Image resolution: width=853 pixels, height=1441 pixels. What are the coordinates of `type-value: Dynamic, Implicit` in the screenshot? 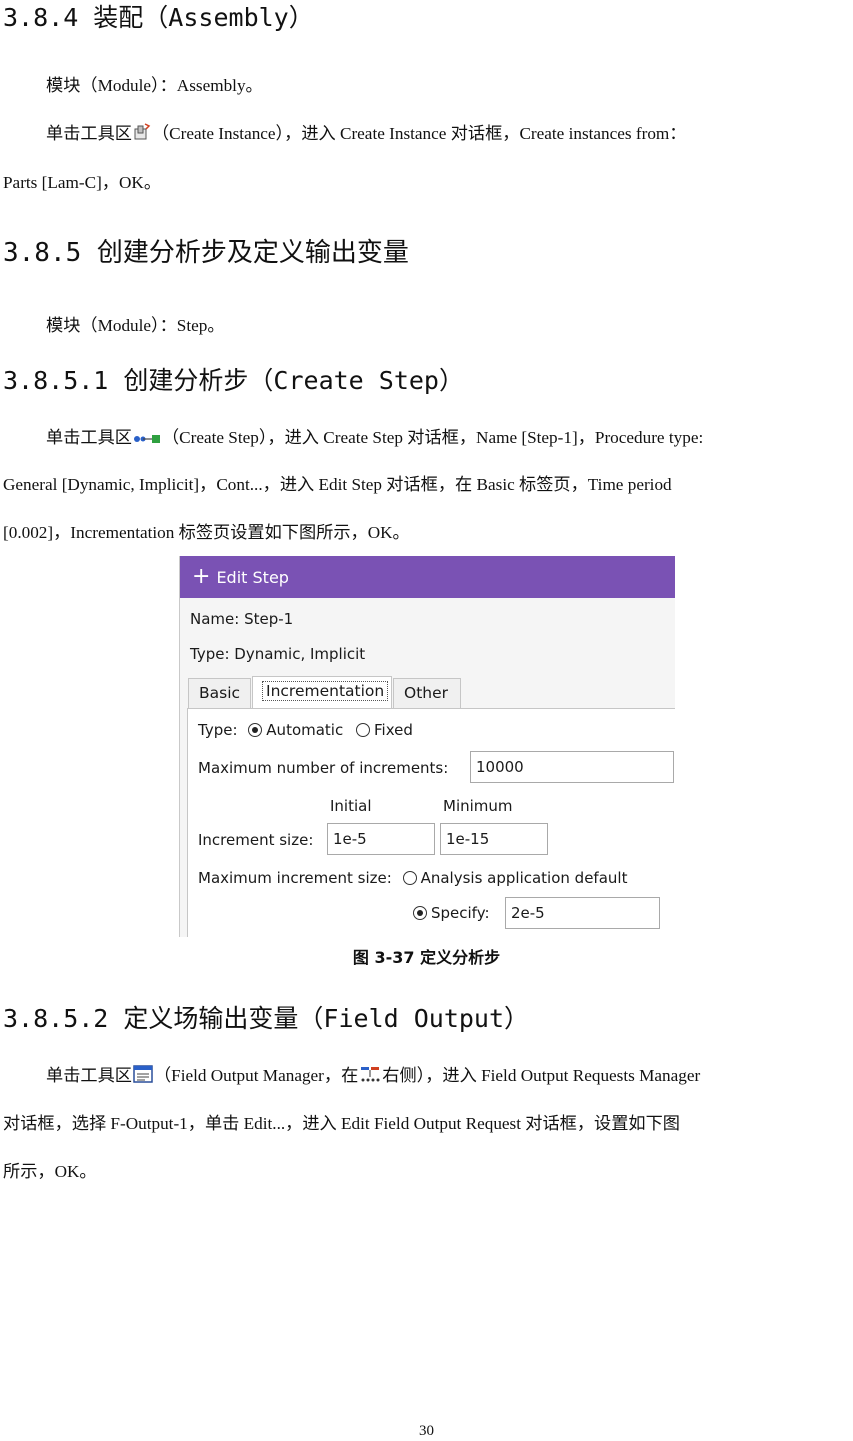 It's located at (300, 654).